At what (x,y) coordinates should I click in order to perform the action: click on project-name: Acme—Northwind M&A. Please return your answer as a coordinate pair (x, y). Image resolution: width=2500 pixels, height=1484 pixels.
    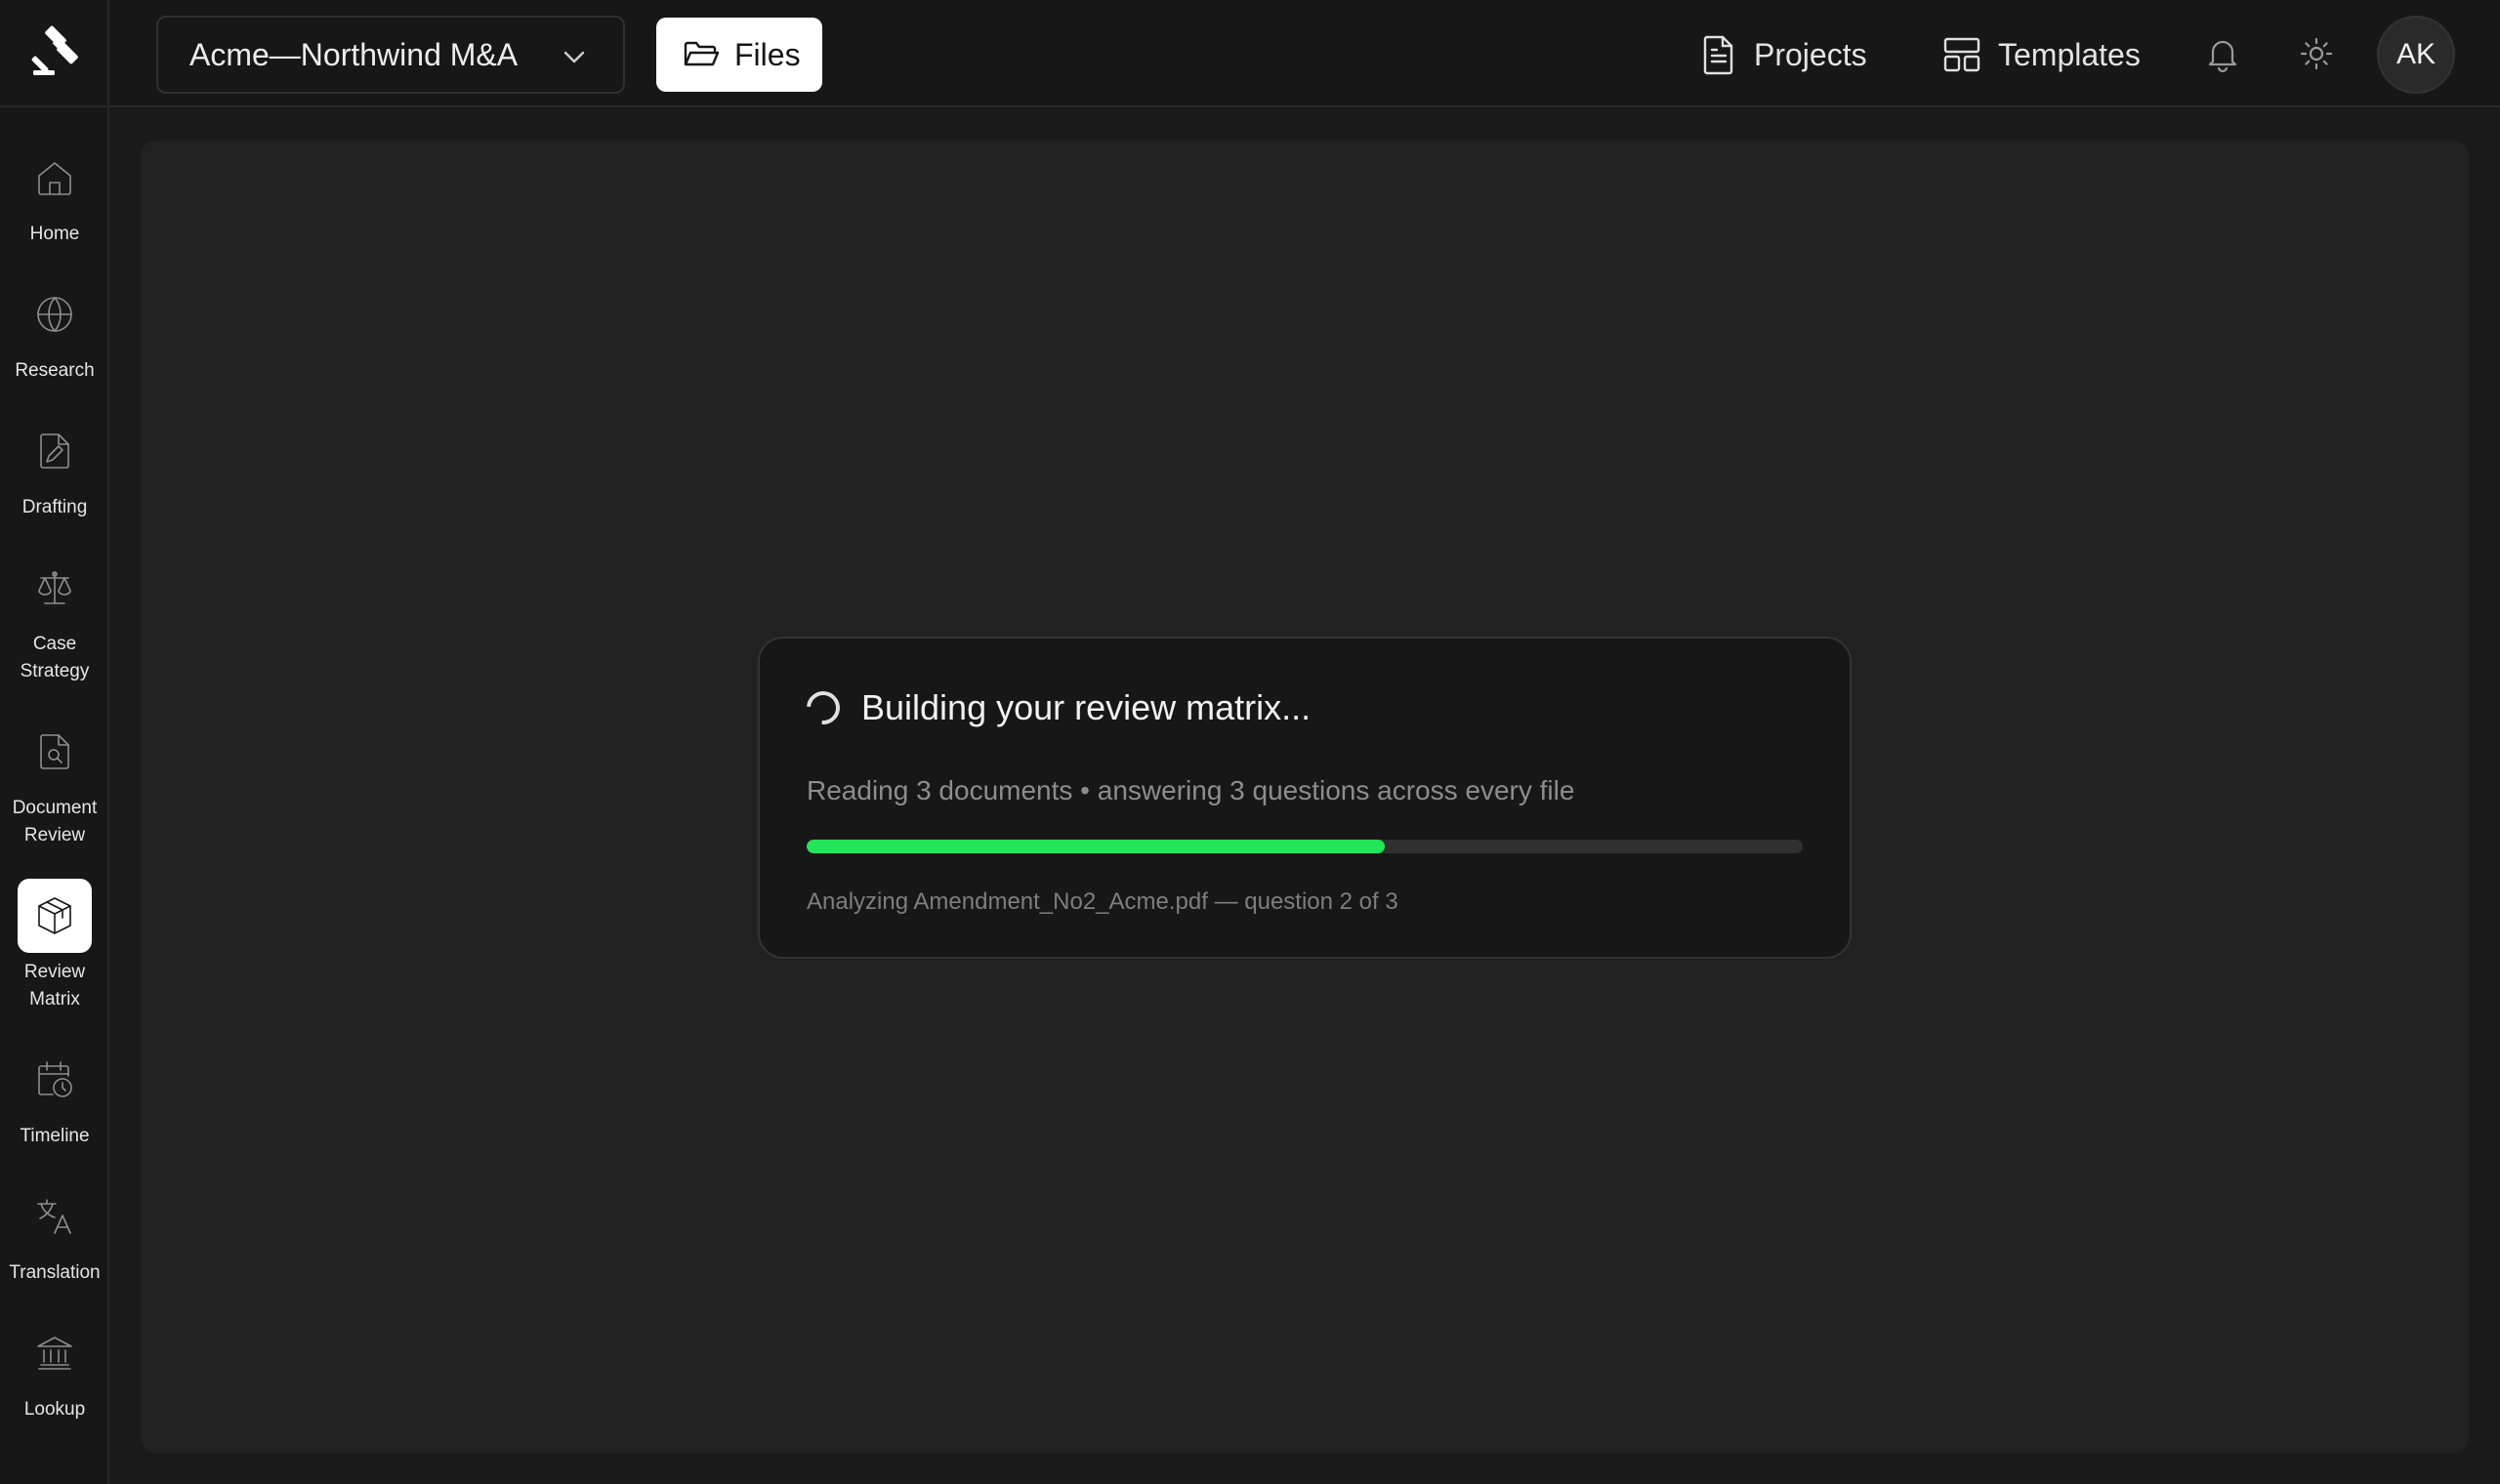
    Looking at the image, I should click on (354, 54).